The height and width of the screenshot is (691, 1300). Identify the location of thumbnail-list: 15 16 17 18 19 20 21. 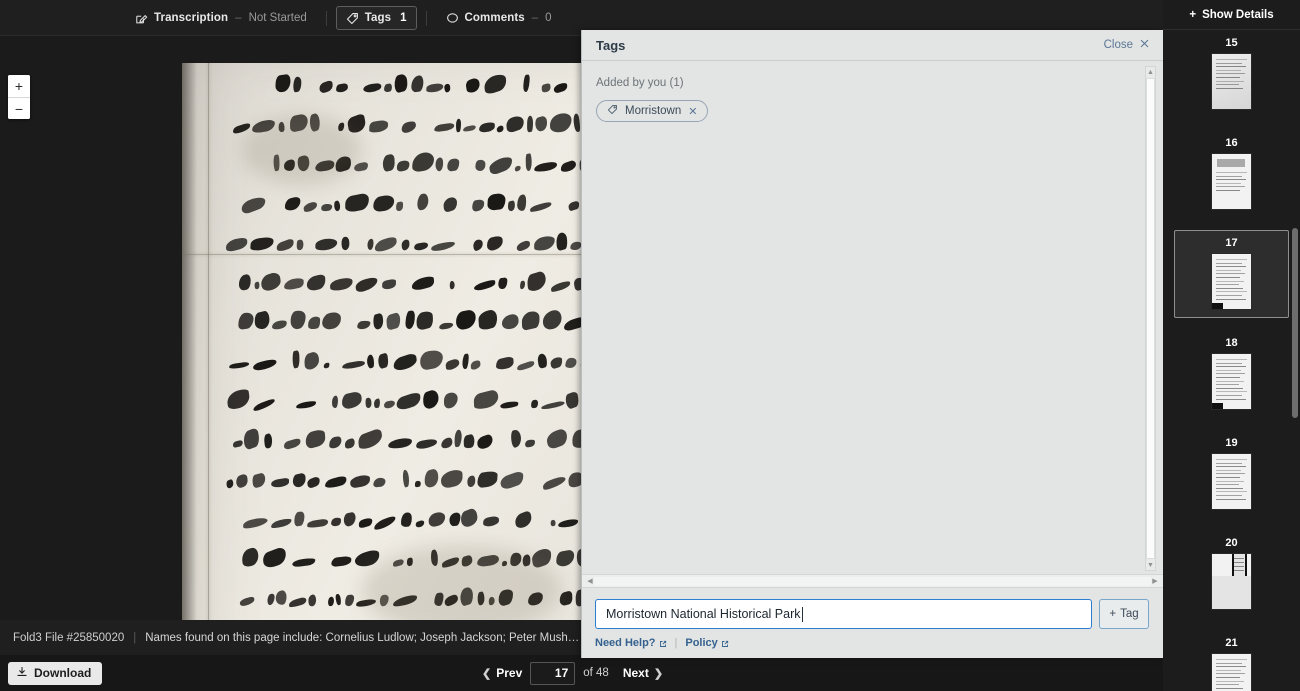
(1231, 360).